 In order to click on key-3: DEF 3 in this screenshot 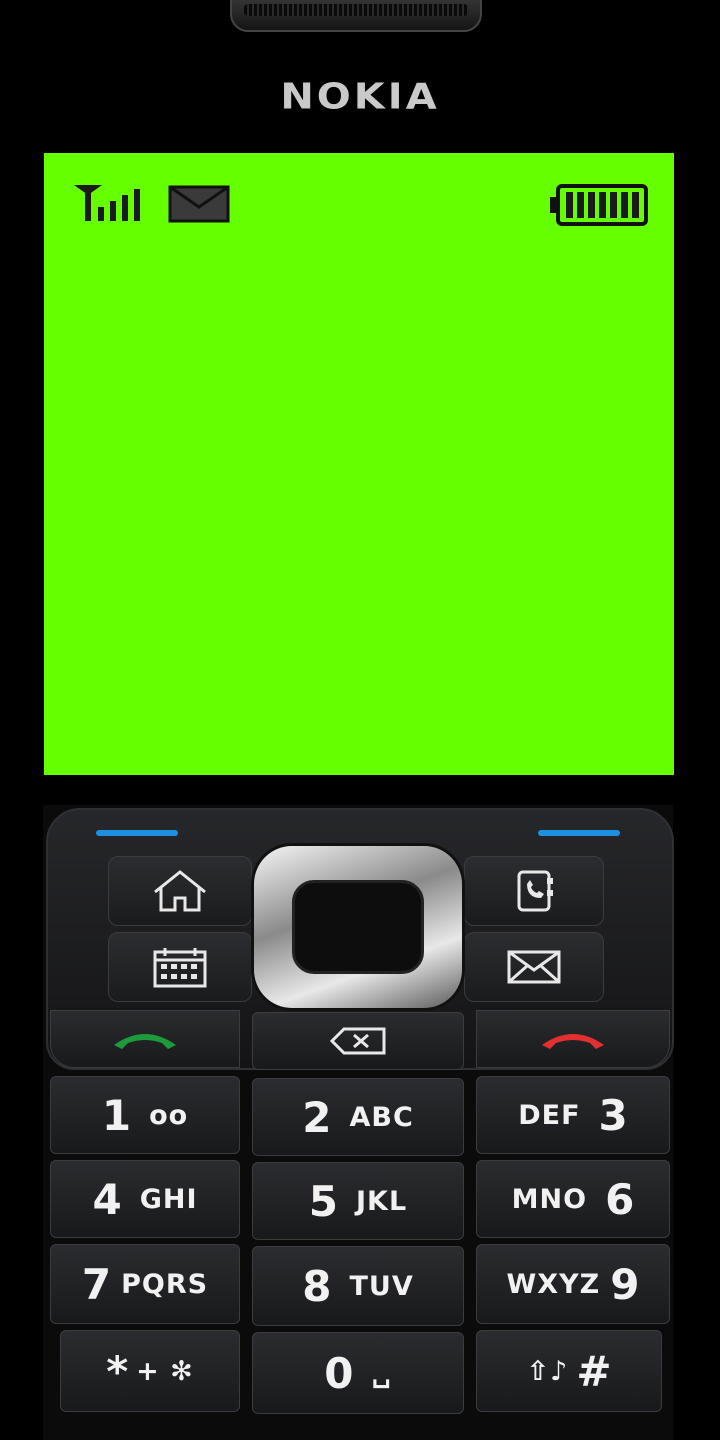, I will do `click(573, 1115)`.